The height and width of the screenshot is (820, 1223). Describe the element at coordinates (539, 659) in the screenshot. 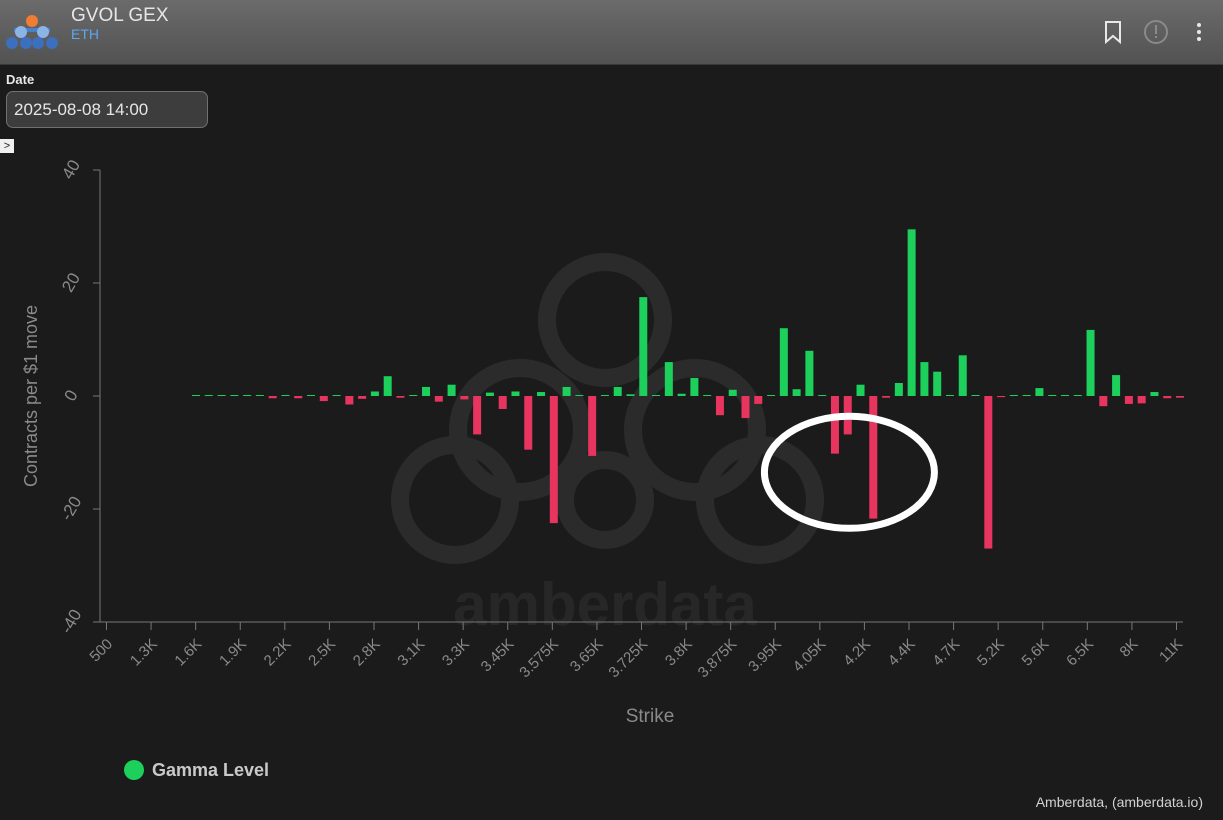

I see `x-tick-label: 3.575K` at that location.